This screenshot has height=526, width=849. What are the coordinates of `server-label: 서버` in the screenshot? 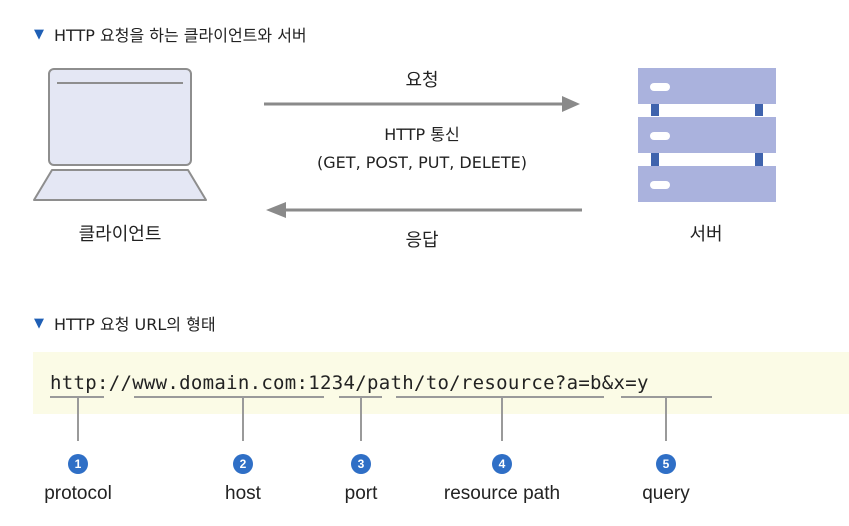 It's located at (706, 234).